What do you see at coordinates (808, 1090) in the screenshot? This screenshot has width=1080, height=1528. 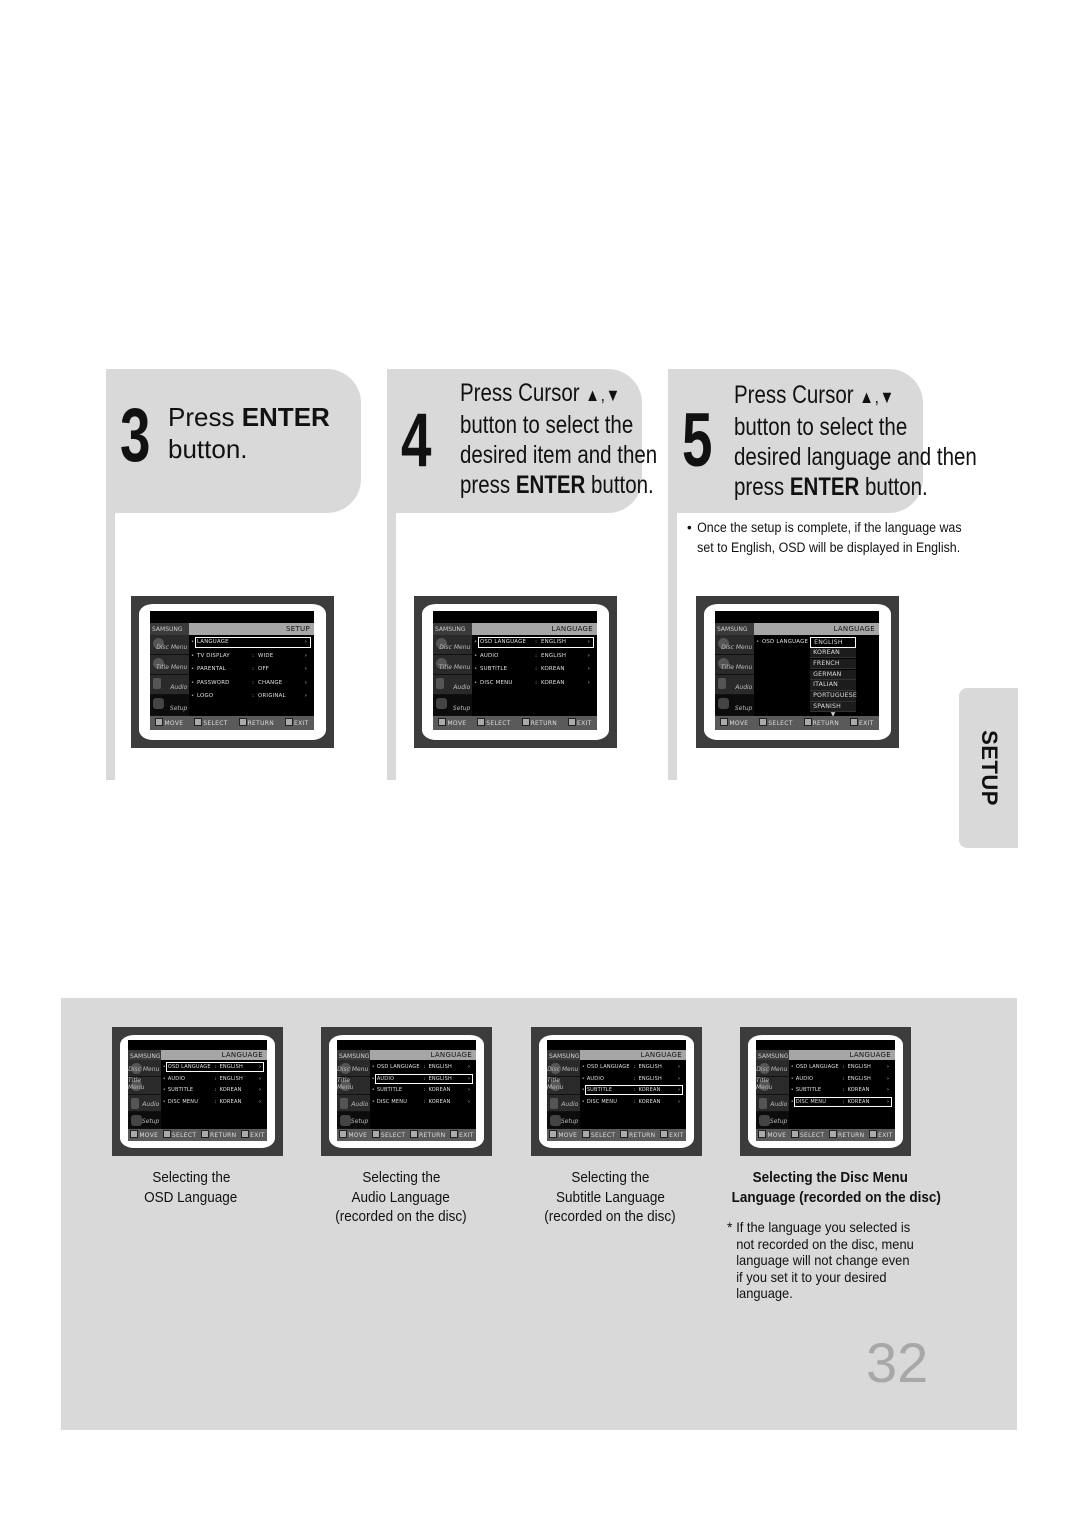 I see `osd-menu-key: SUBTITLE` at bounding box center [808, 1090].